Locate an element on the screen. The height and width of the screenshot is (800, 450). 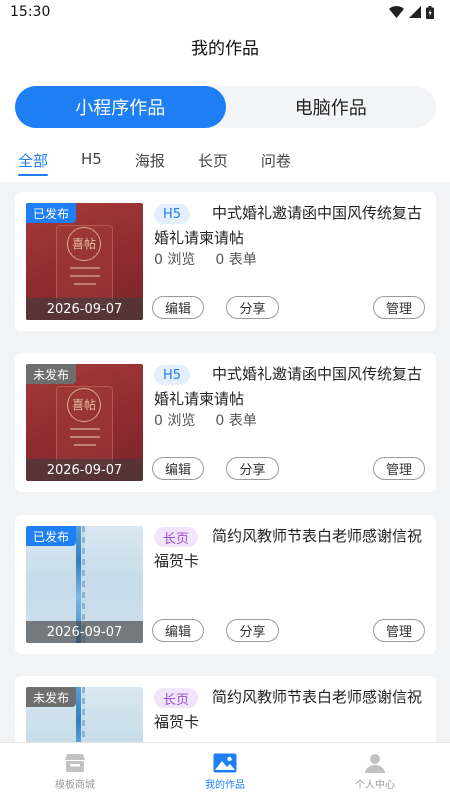
work-thumbnail: 喜帖 未发布 2026-09-07 is located at coordinates (84, 422).